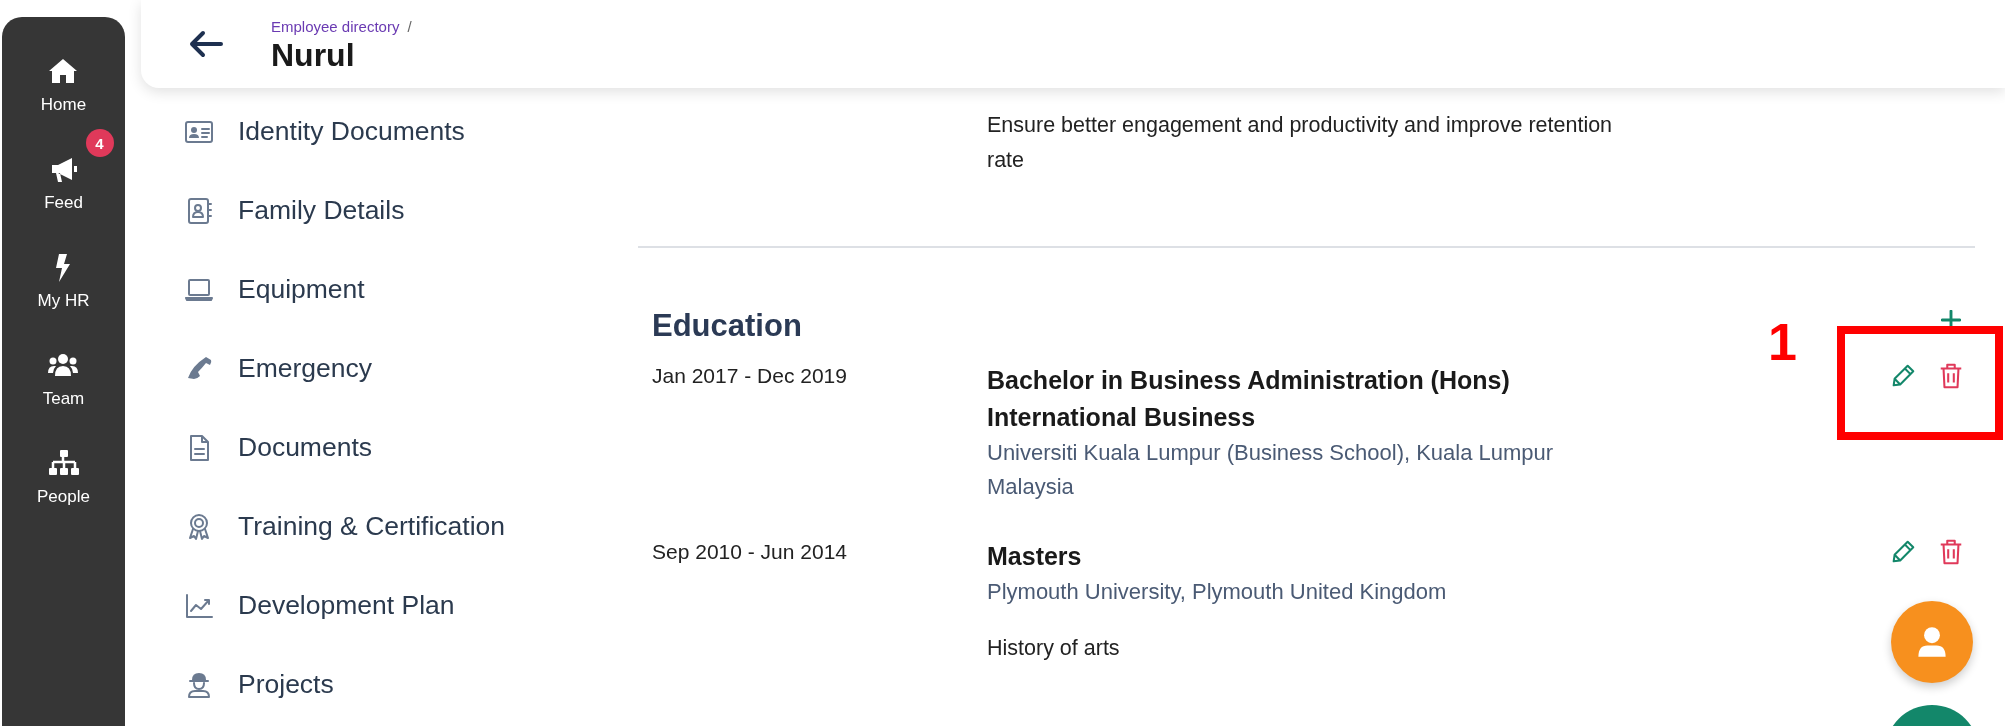 The image size is (2005, 726). Describe the element at coordinates (313, 55) in the screenshot. I see `page-title: Nurul` at that location.